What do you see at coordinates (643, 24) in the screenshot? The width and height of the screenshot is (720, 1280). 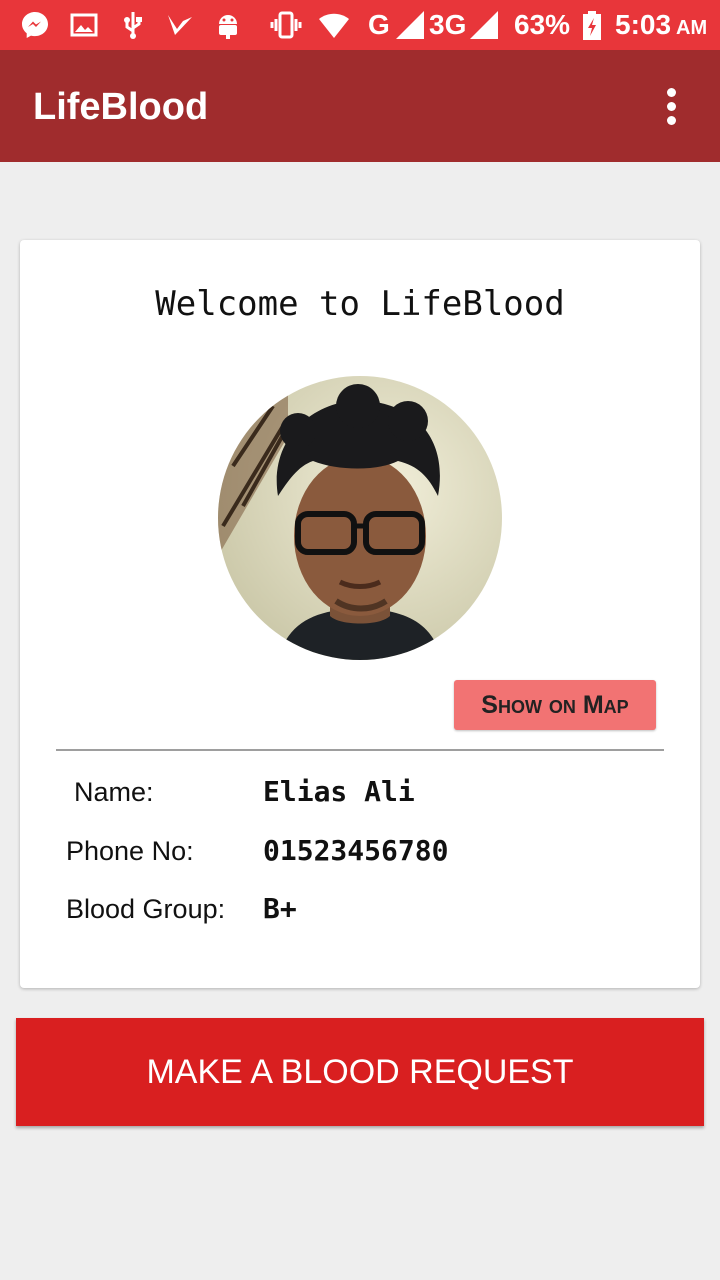 I see `clock-time: 5:03` at bounding box center [643, 24].